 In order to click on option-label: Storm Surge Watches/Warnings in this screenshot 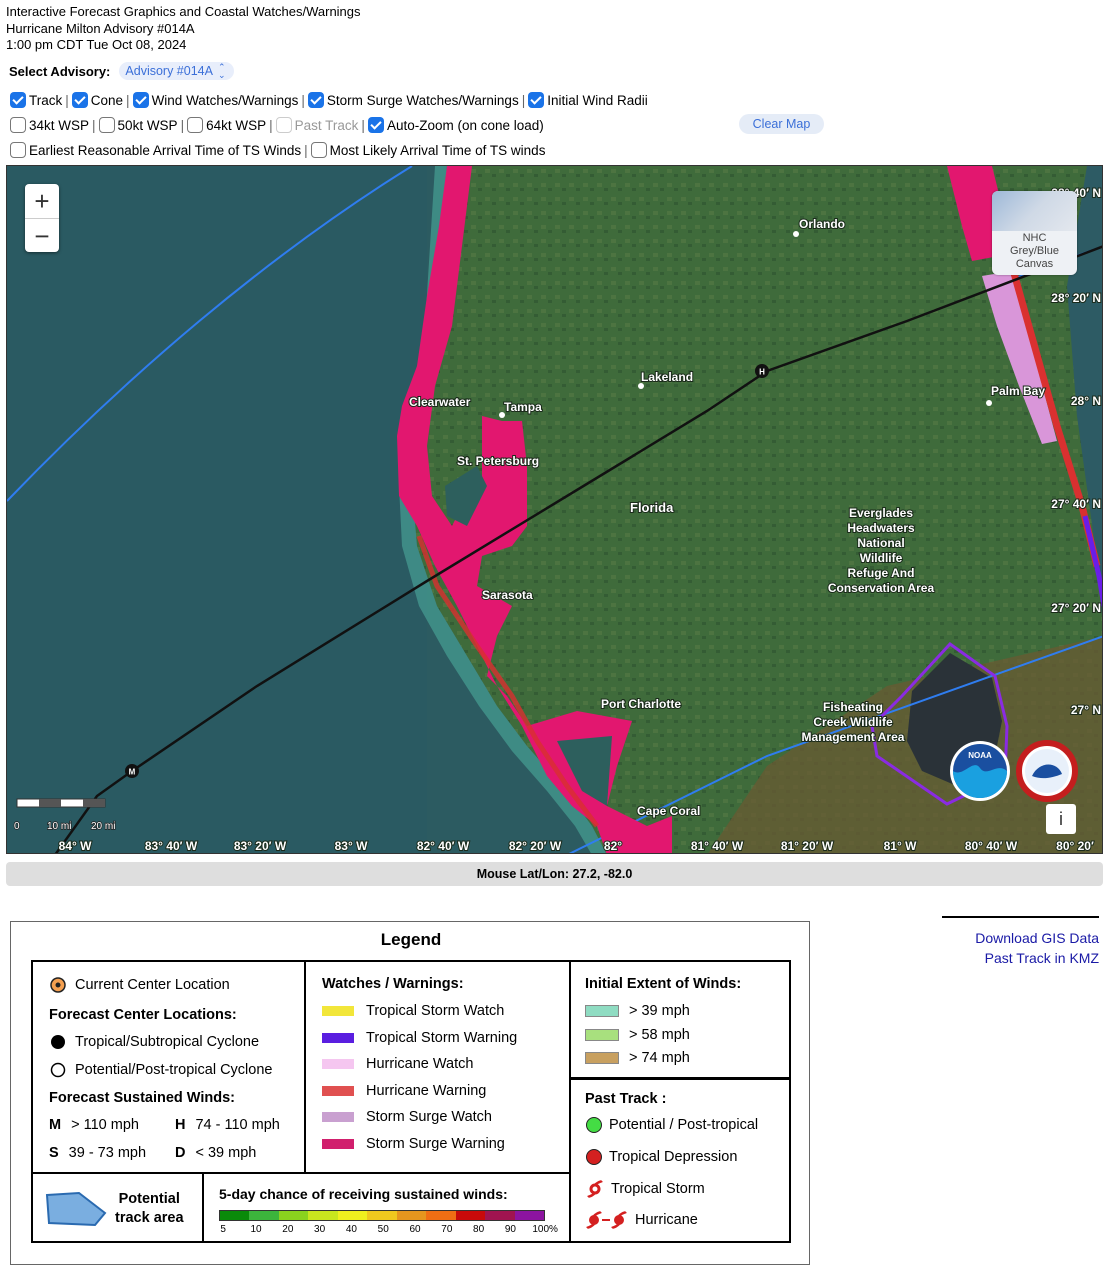, I will do `click(422, 100)`.